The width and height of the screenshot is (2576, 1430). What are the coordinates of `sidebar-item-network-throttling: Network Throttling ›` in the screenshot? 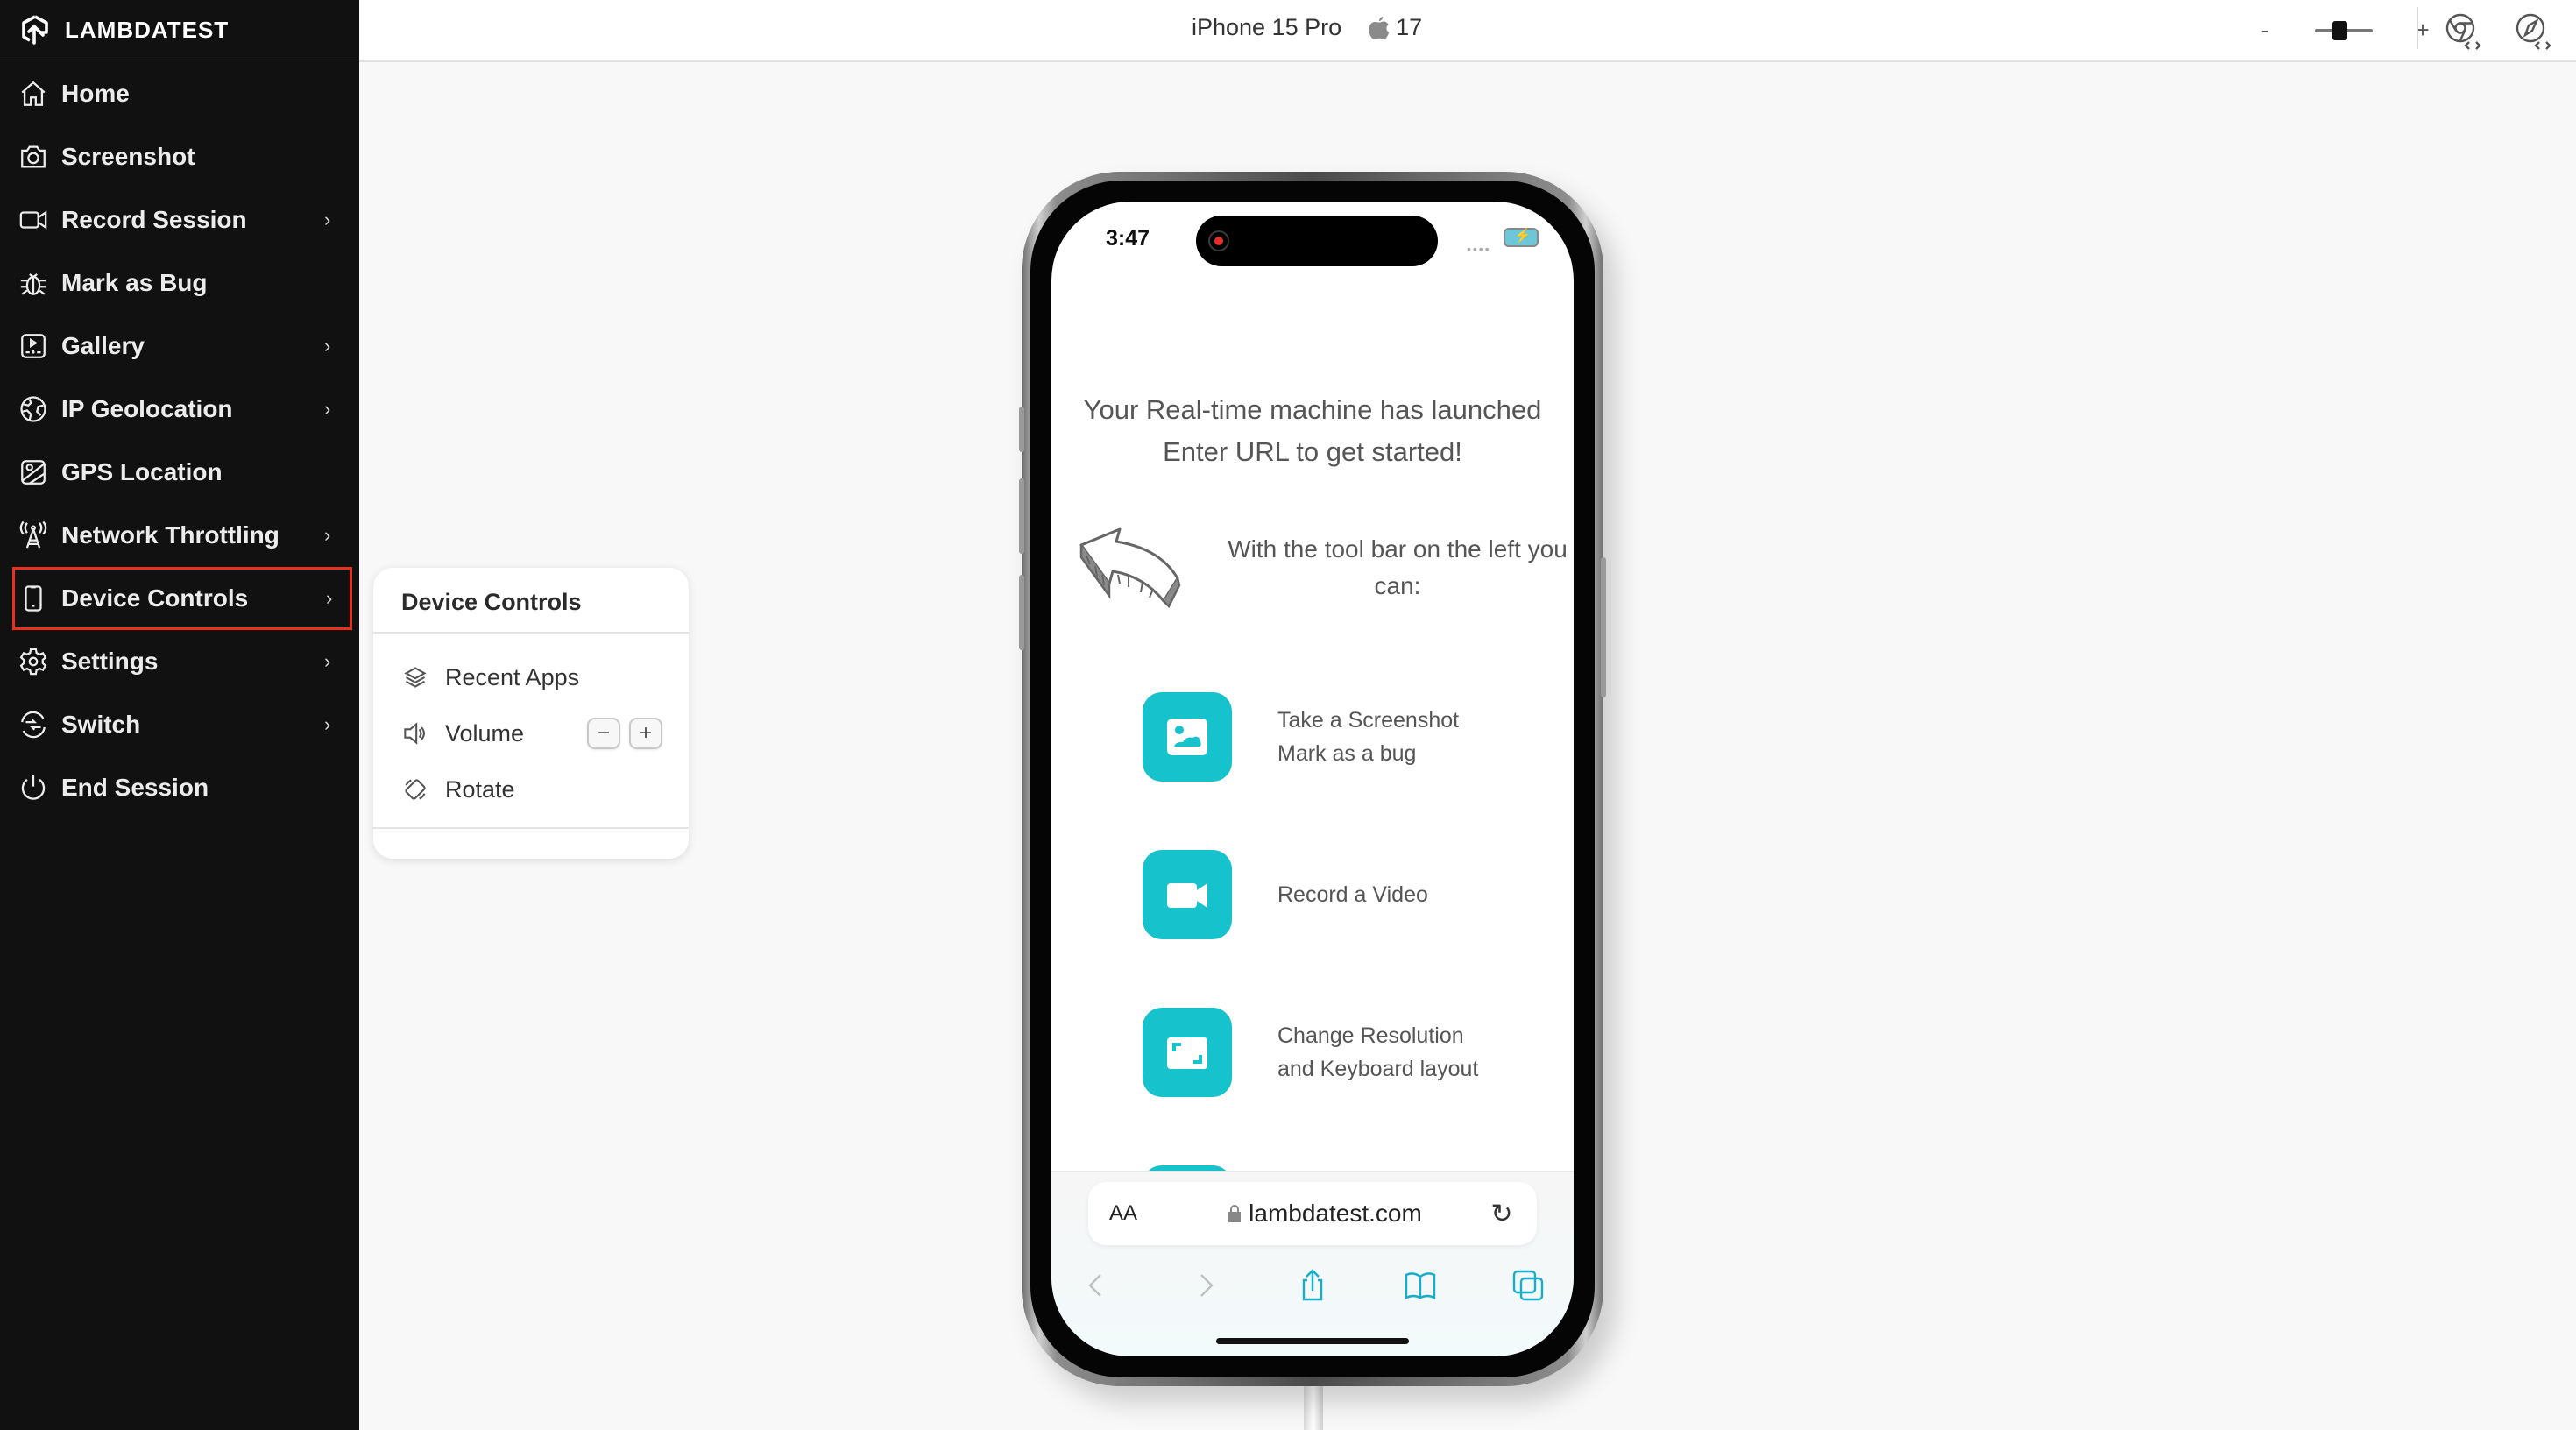 It's located at (179, 535).